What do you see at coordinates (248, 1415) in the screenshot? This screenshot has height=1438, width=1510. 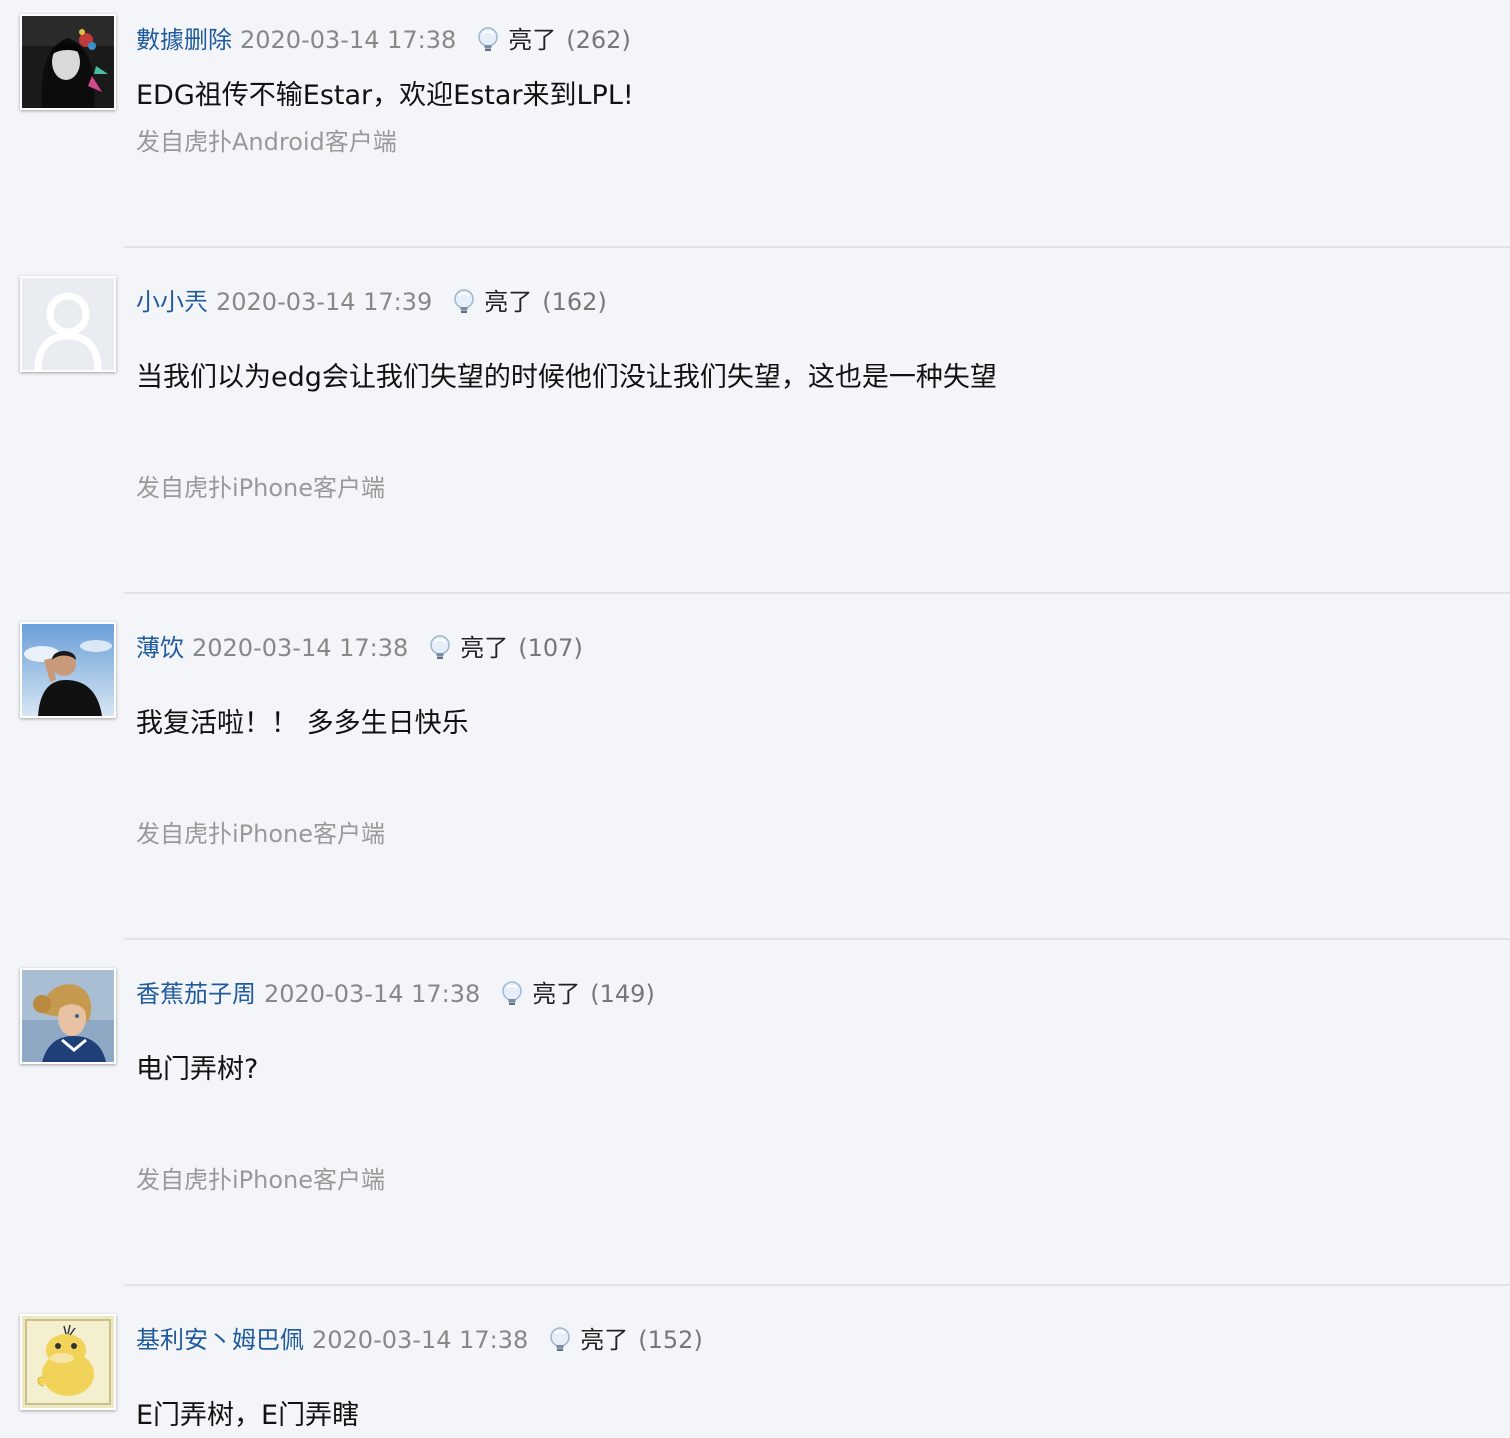 I see `post-content: E门弄树，E门弄瞎` at bounding box center [248, 1415].